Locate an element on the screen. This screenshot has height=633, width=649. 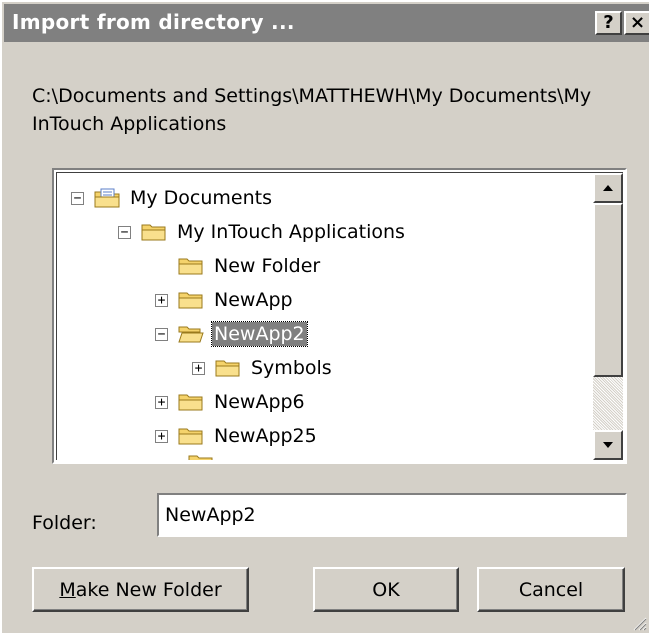
tree-item-new-folder: New Folder is located at coordinates (238, 266).